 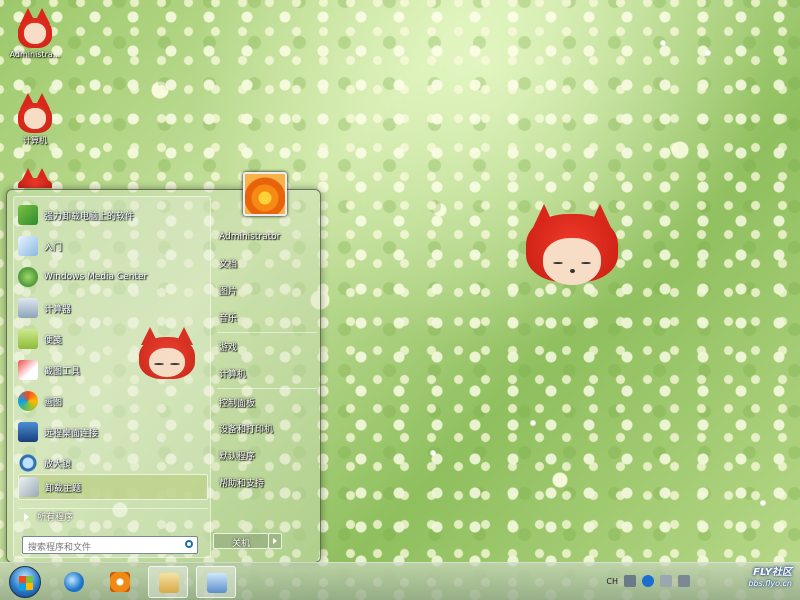 I want to click on fox-icon, so click(x=35, y=178).